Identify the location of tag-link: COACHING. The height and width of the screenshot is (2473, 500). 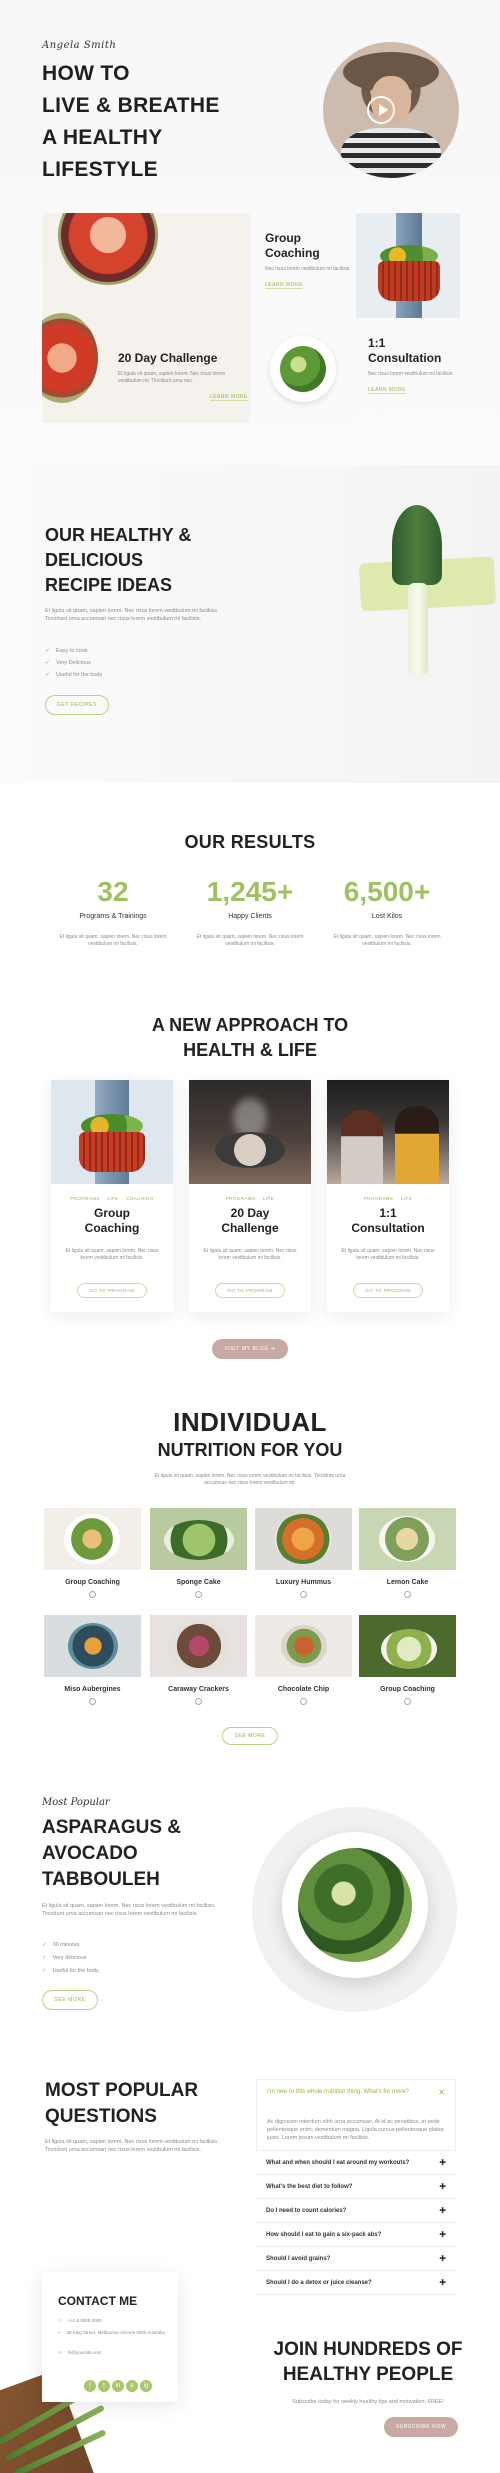
(139, 1198).